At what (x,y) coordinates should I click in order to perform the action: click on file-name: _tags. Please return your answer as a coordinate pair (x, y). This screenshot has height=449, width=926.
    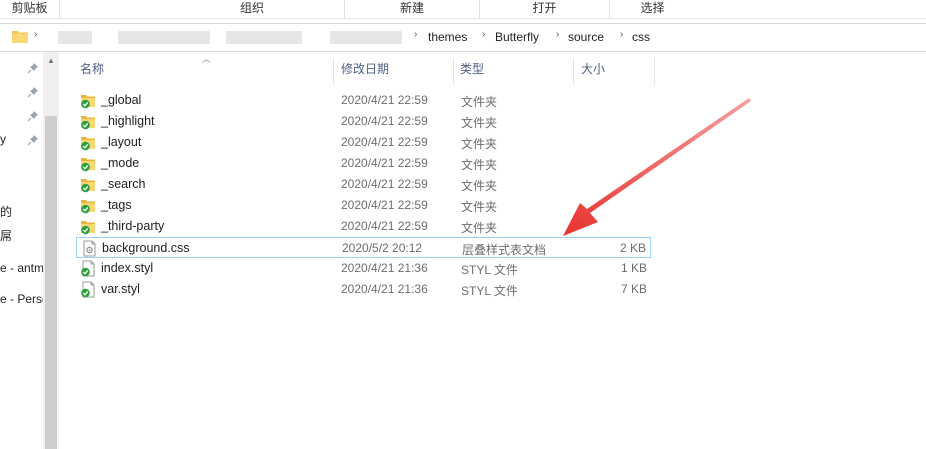
    Looking at the image, I should click on (116, 205).